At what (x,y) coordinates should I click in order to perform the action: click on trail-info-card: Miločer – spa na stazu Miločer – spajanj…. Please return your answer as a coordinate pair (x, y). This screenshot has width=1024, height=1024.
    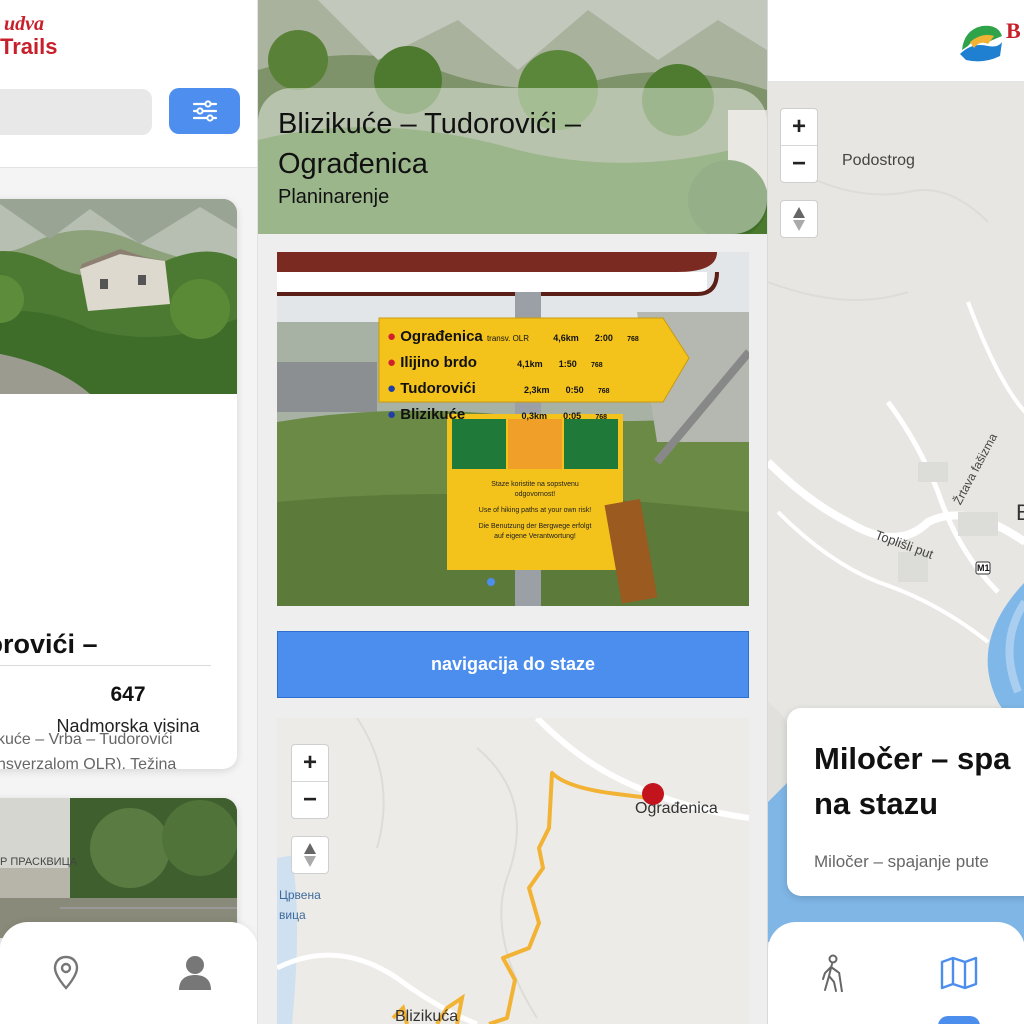
    Looking at the image, I should click on (905, 802).